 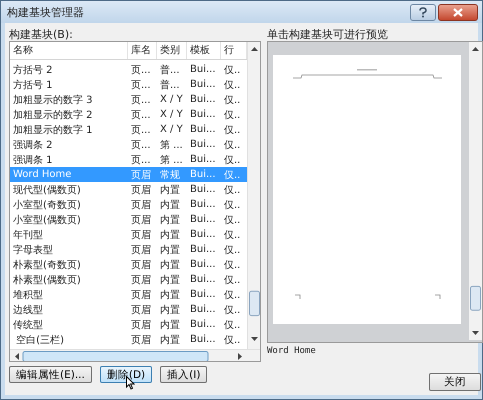 I want to click on table-cell-text: 朴素型(偶数页), so click(x=47, y=280).